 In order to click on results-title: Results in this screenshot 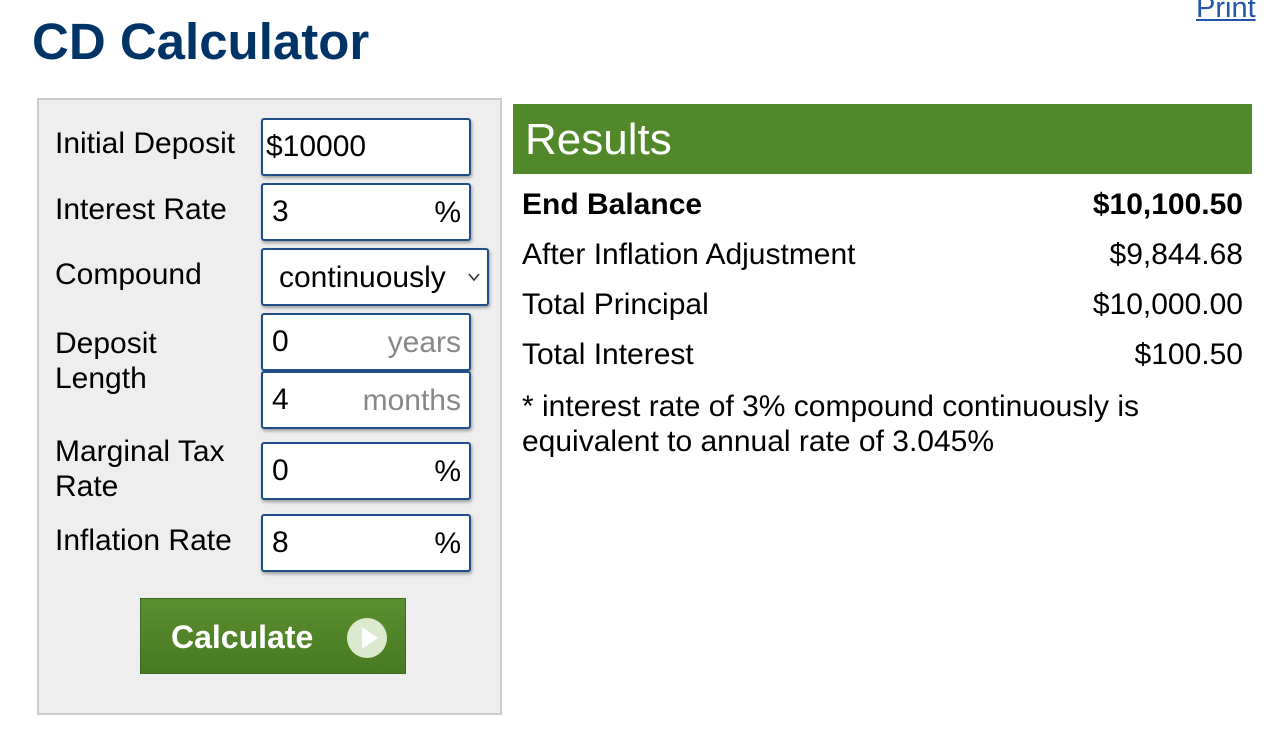, I will do `click(598, 139)`.